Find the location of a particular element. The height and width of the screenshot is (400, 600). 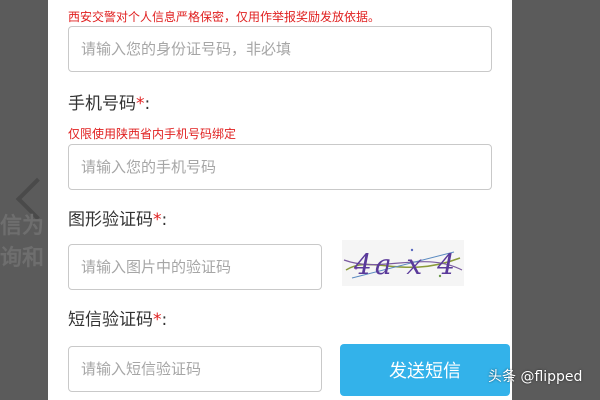

captcha-image: 4a x 4 is located at coordinates (403, 263).